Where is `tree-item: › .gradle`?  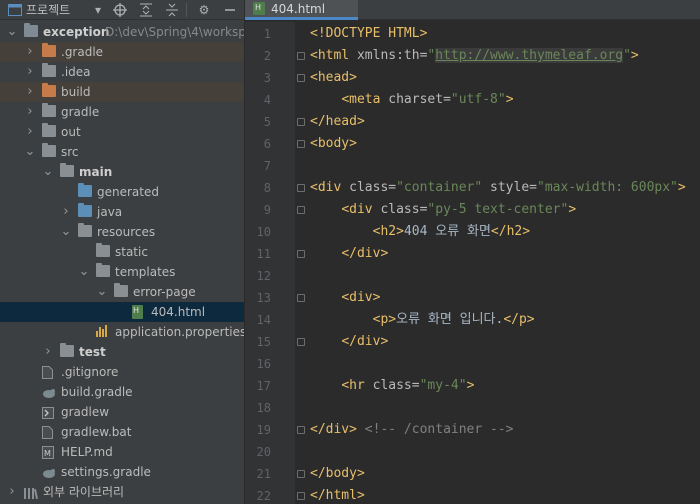
tree-item: › .gradle is located at coordinates (122, 52).